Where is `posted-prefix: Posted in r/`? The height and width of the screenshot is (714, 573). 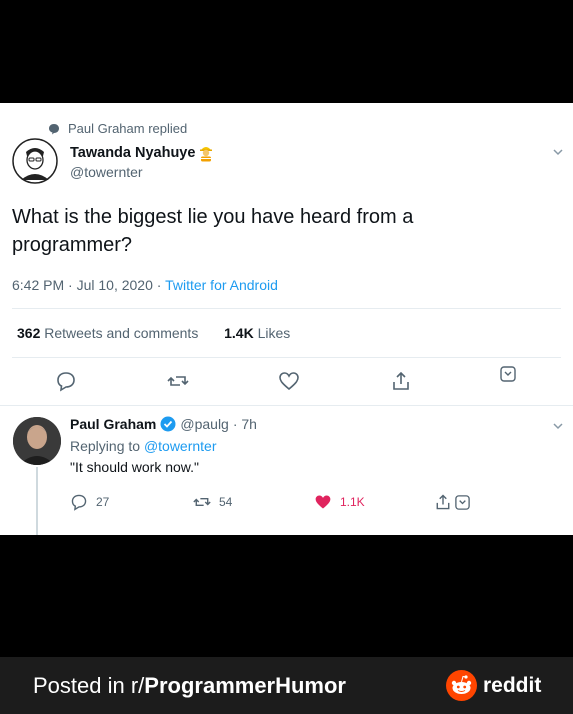 posted-prefix: Posted in r/ is located at coordinates (89, 685).